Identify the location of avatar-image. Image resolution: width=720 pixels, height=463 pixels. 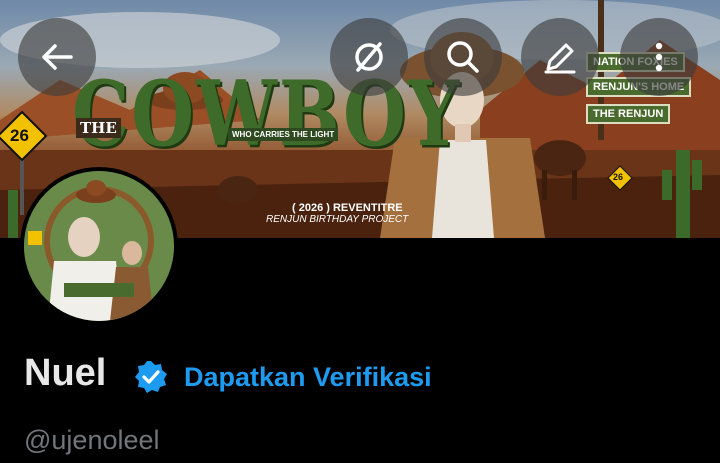
(99, 246).